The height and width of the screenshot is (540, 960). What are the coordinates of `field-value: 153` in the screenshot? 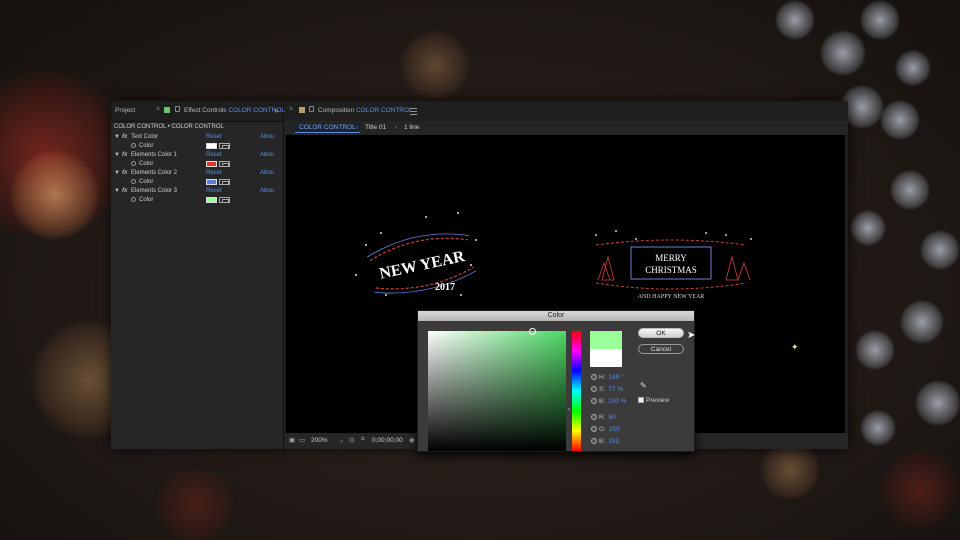 It's located at (613, 441).